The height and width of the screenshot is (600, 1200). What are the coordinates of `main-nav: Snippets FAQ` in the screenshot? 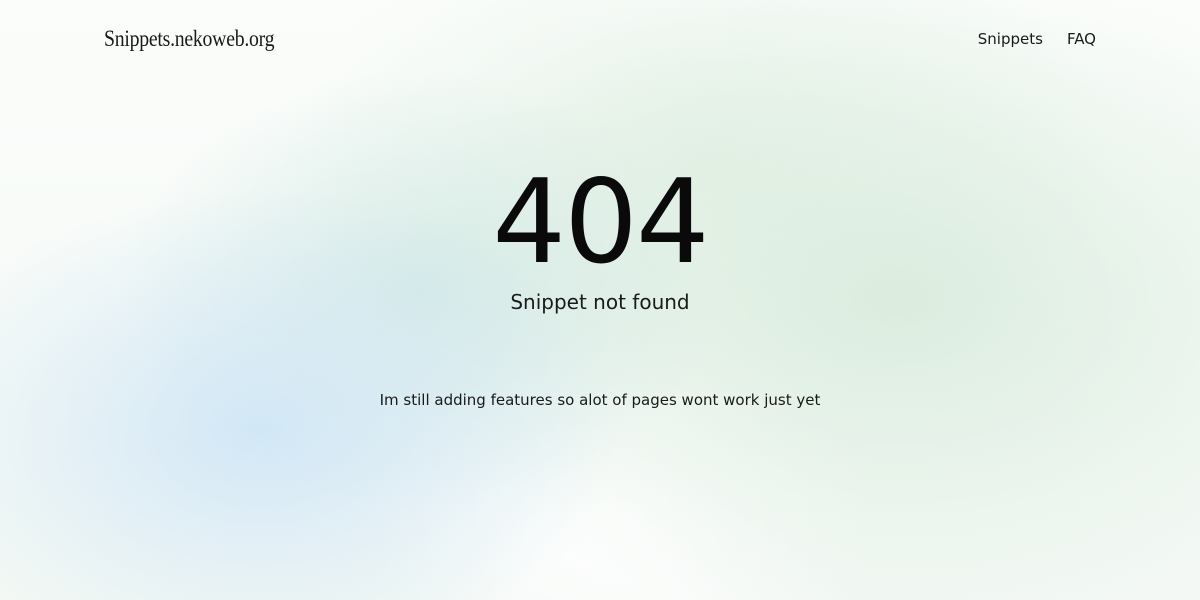 It's located at (1037, 39).